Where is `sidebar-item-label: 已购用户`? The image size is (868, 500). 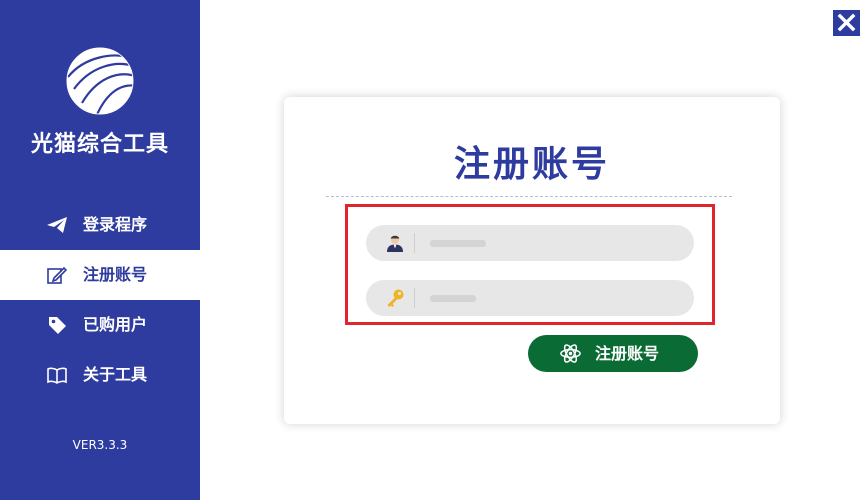
sidebar-item-label: 已购用户 is located at coordinates (115, 324).